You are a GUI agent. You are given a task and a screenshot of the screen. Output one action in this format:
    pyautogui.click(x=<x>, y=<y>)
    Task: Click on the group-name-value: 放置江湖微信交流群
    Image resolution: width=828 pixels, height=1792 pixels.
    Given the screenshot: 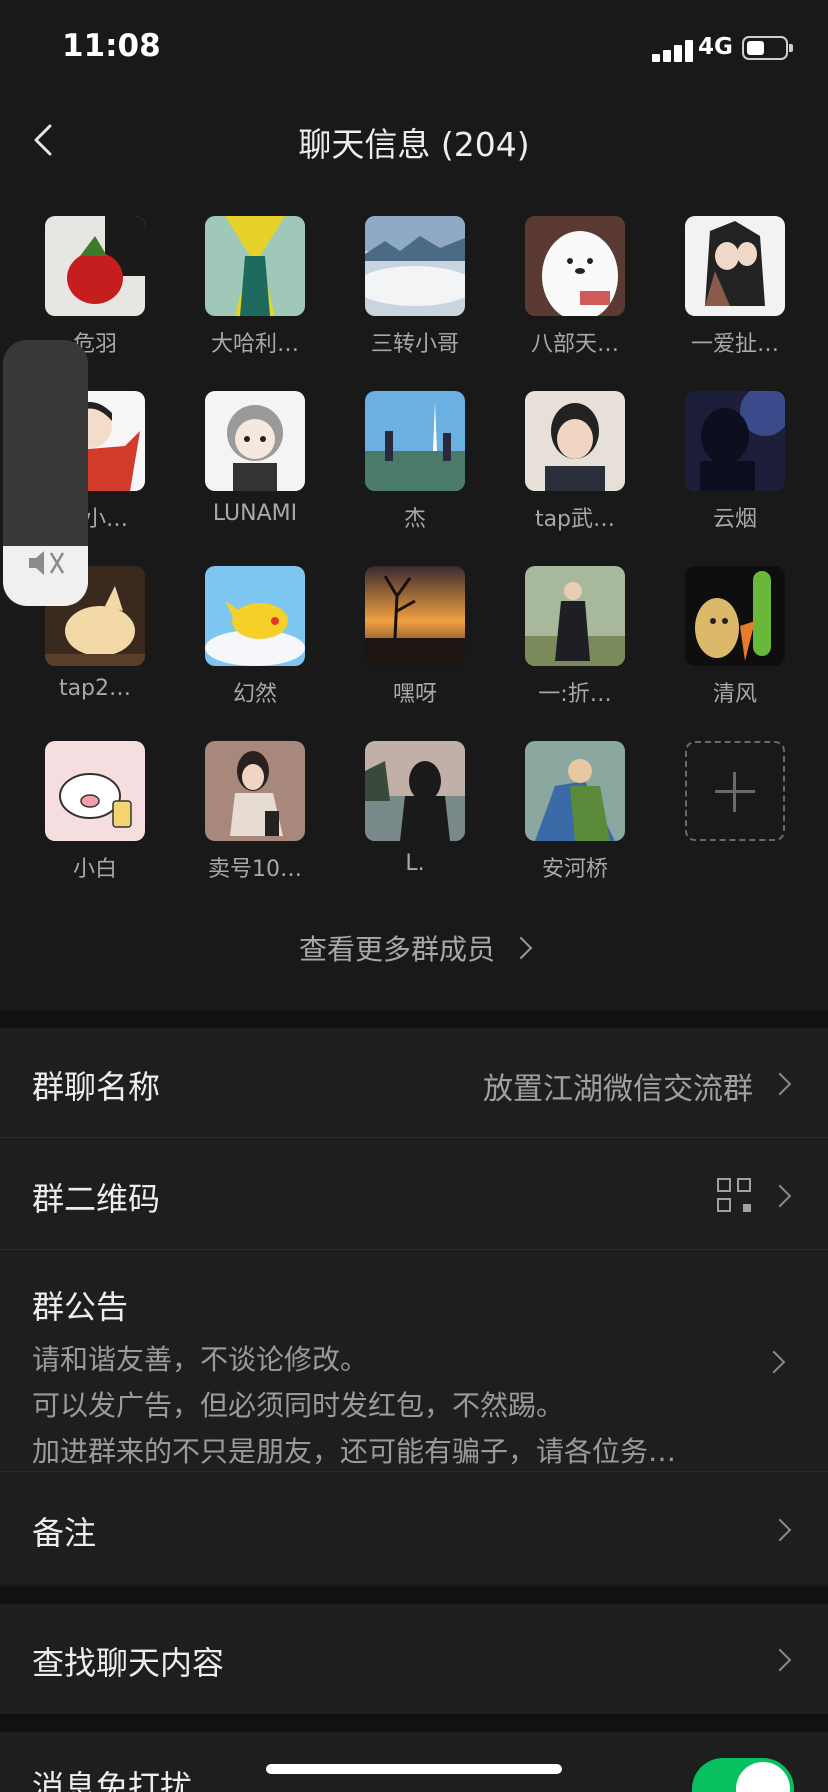 What is the action you would take?
    pyautogui.click(x=618, y=1089)
    